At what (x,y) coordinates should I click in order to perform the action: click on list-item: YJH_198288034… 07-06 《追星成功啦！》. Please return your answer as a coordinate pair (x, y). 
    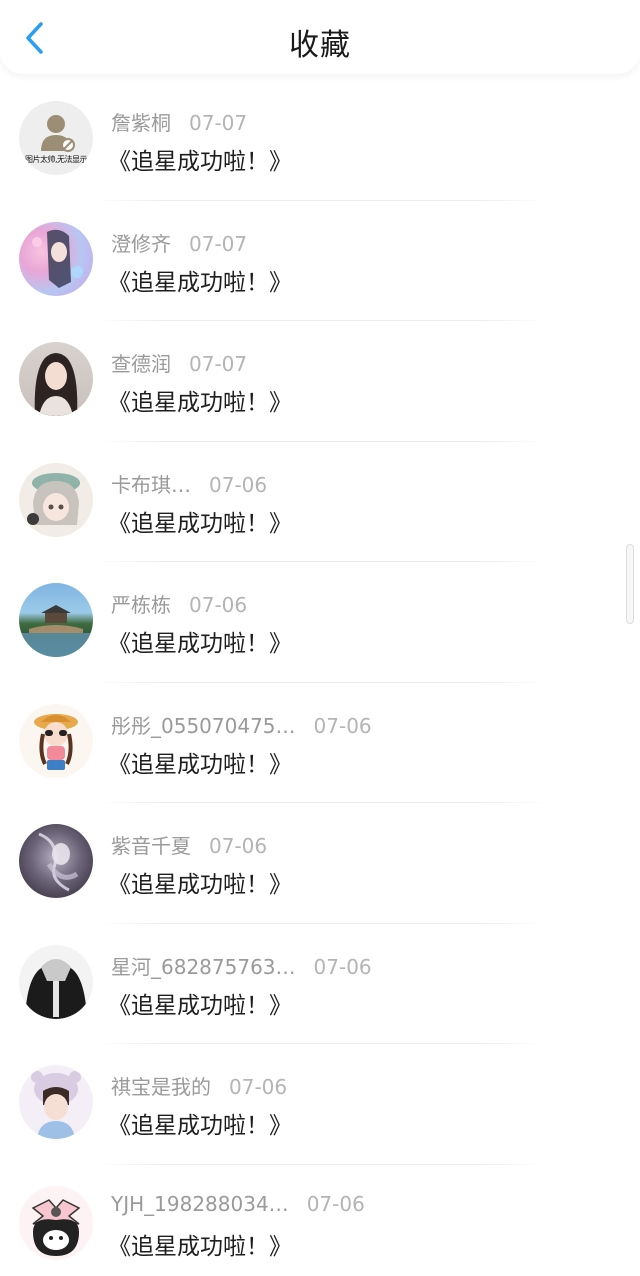
    Looking at the image, I should click on (320, 1220).